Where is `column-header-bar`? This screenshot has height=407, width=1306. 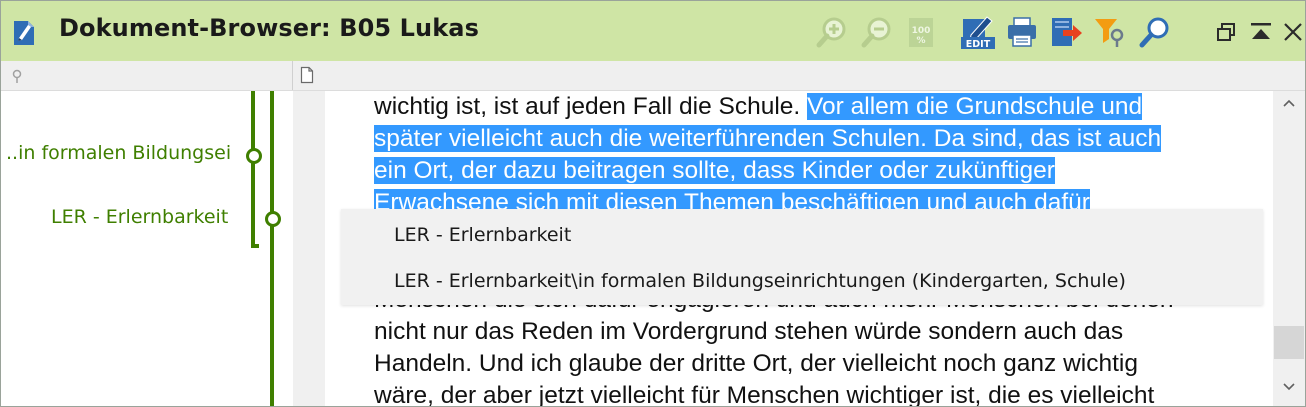
column-header-bar is located at coordinates (653, 76).